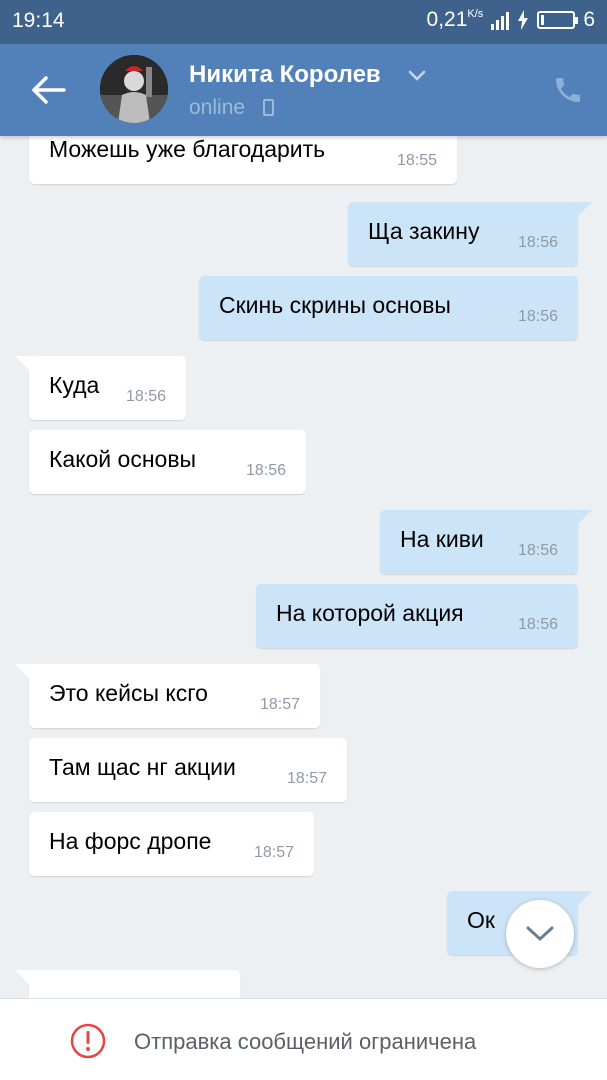  I want to click on battery-icon, so click(558, 20).